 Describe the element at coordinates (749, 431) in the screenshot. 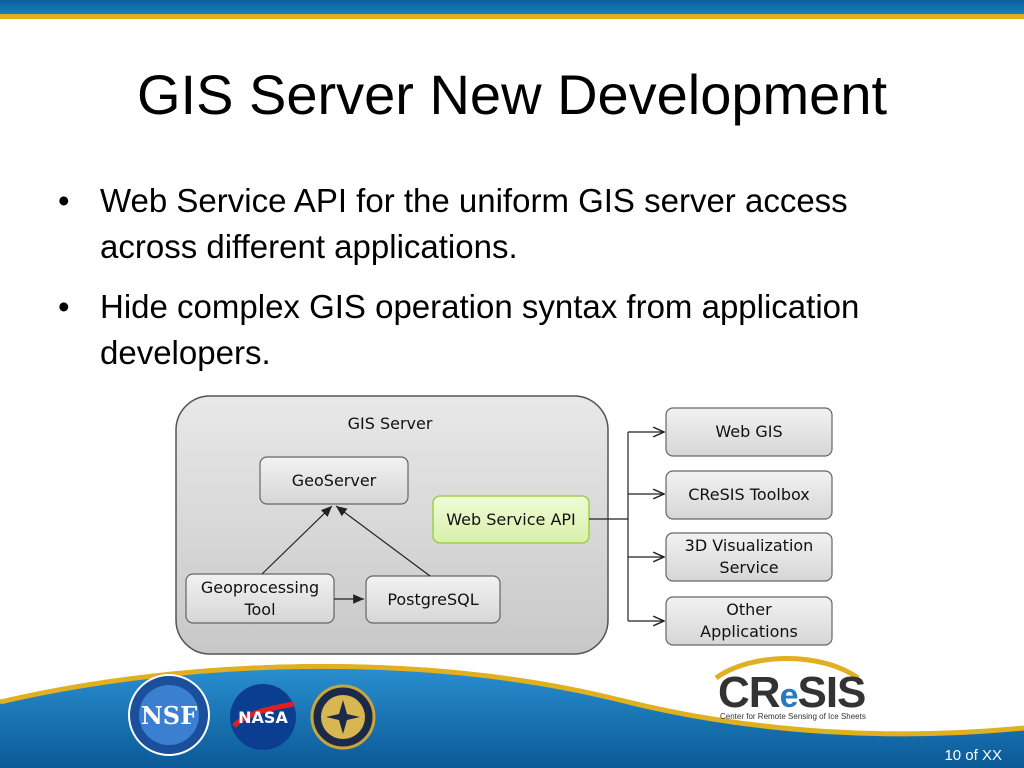

I see `web-gis-label: Web GIS` at that location.